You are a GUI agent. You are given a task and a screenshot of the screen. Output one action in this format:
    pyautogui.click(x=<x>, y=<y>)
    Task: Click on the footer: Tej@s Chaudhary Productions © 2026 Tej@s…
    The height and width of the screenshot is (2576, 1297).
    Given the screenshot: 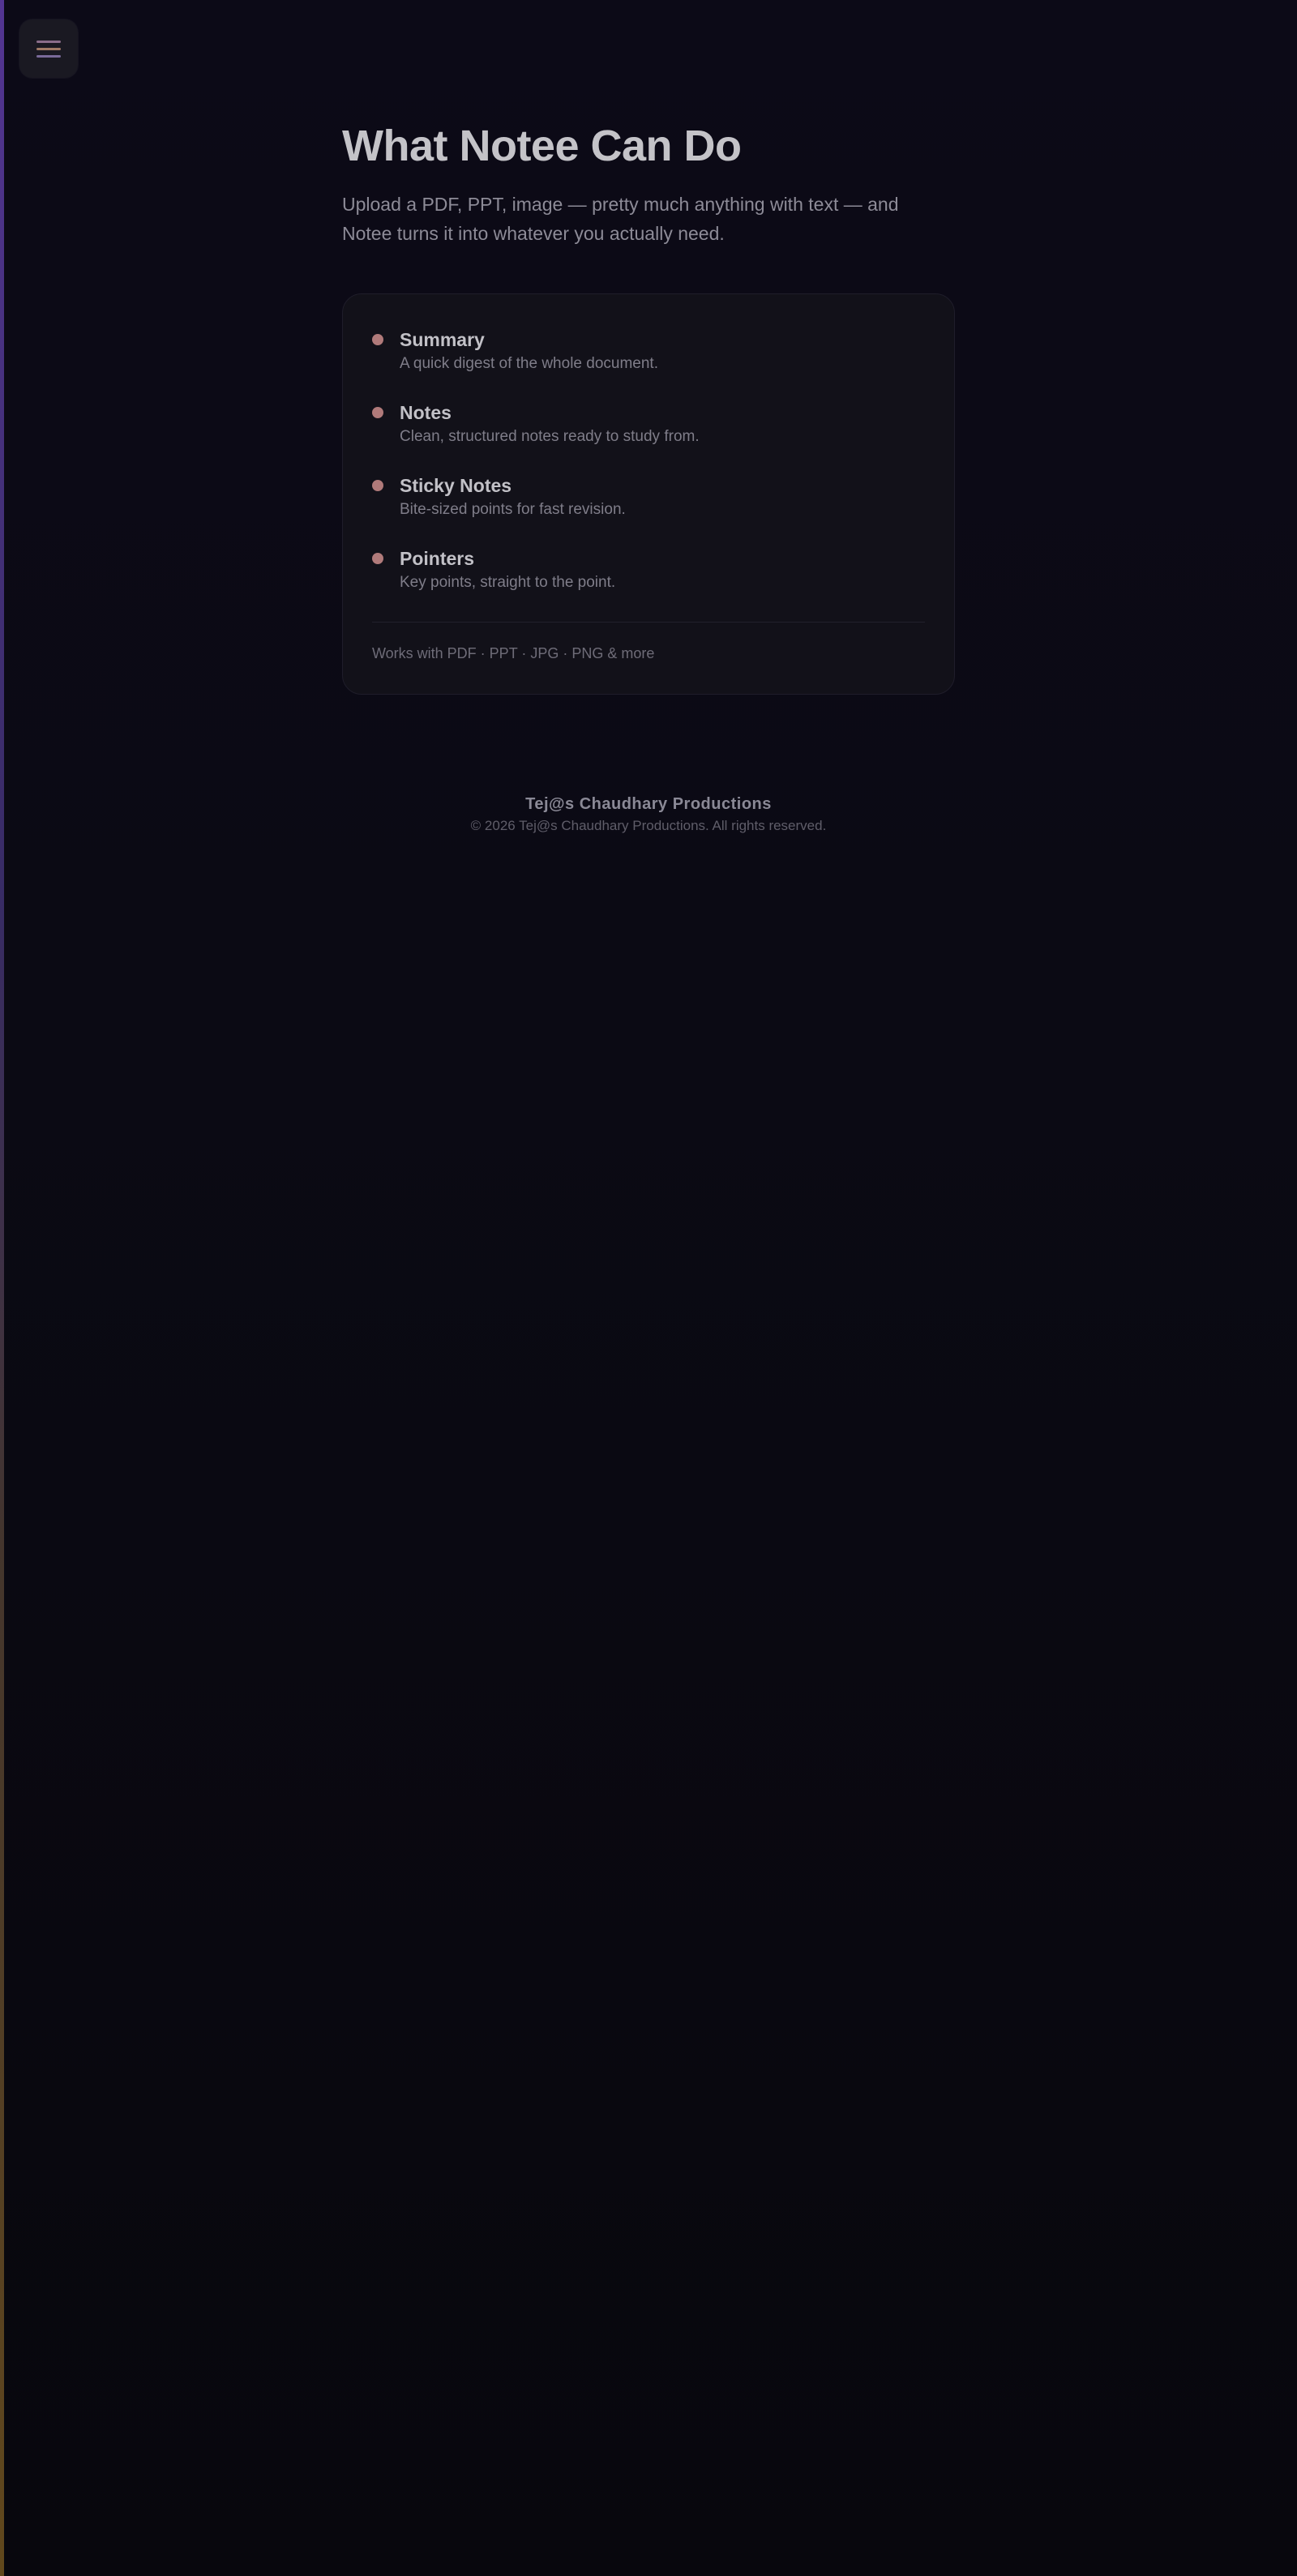 What is the action you would take?
    pyautogui.click(x=649, y=815)
    